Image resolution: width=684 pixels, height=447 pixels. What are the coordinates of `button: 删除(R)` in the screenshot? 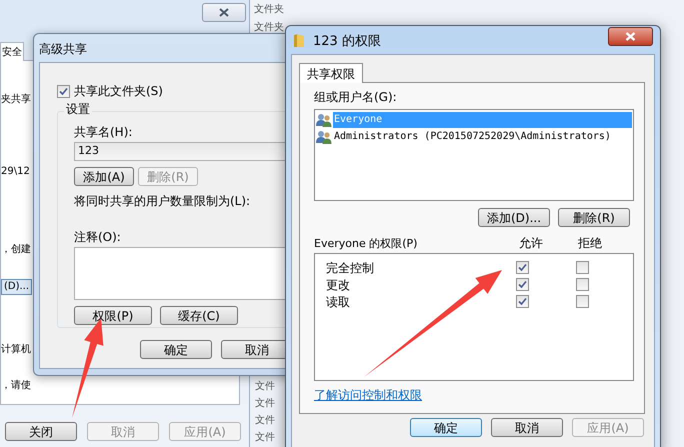 It's located at (594, 217).